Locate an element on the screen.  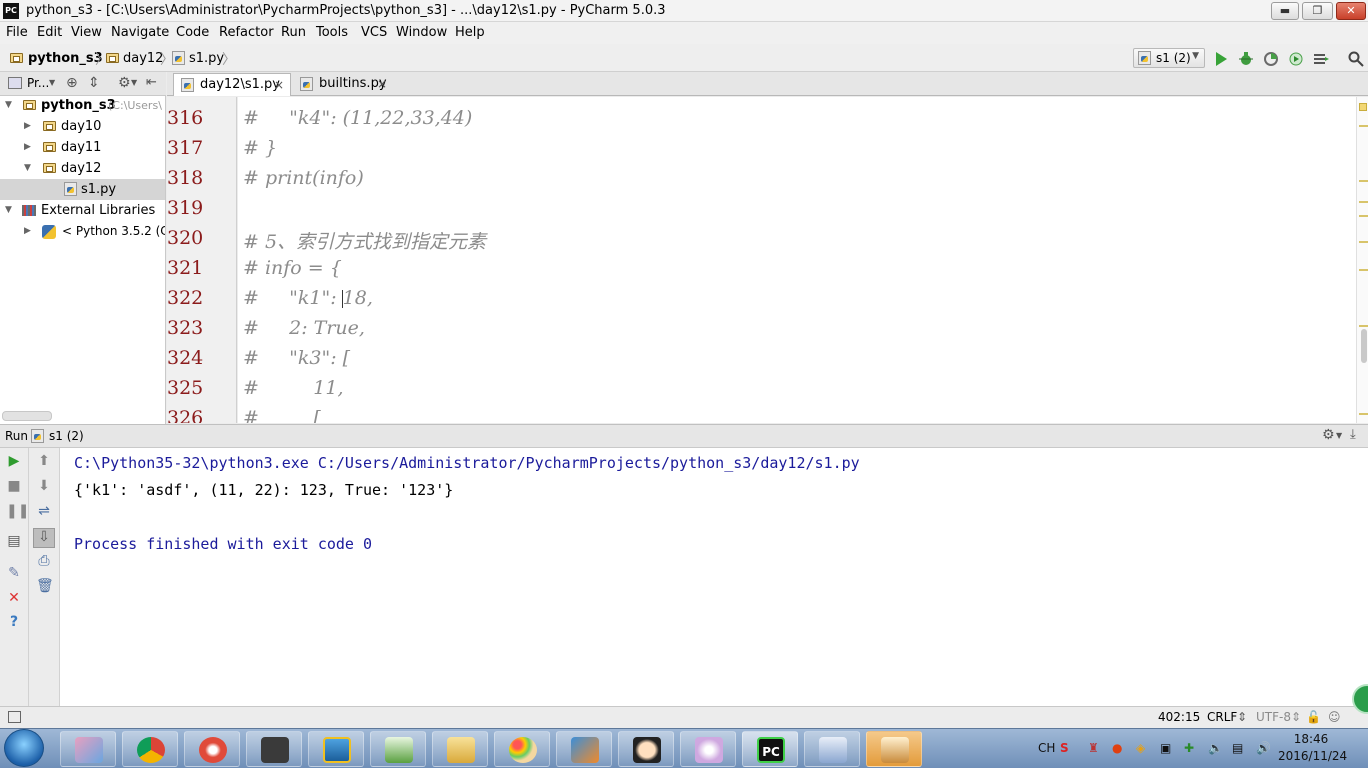
menu-file: File is located at coordinates (17, 32).